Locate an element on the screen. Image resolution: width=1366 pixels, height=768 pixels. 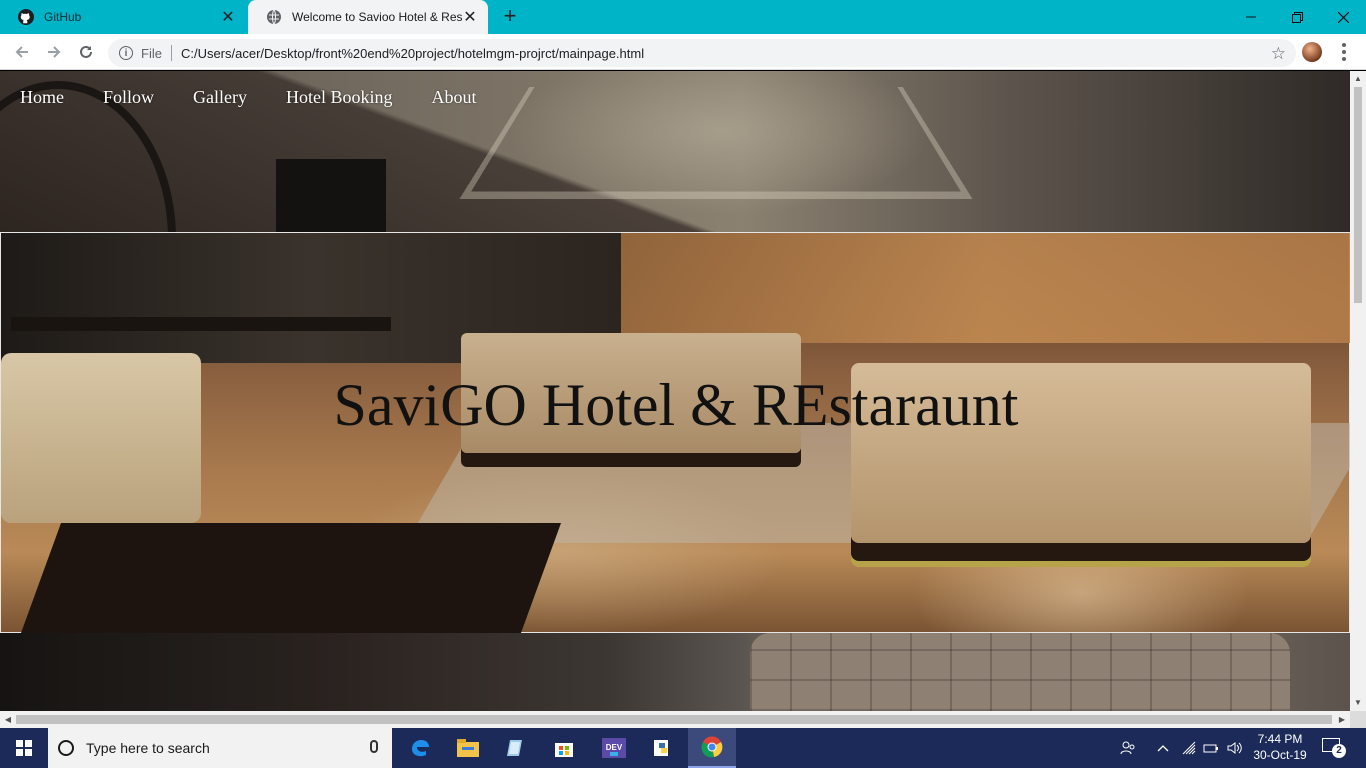
microphone-icon is located at coordinates (374, 746).